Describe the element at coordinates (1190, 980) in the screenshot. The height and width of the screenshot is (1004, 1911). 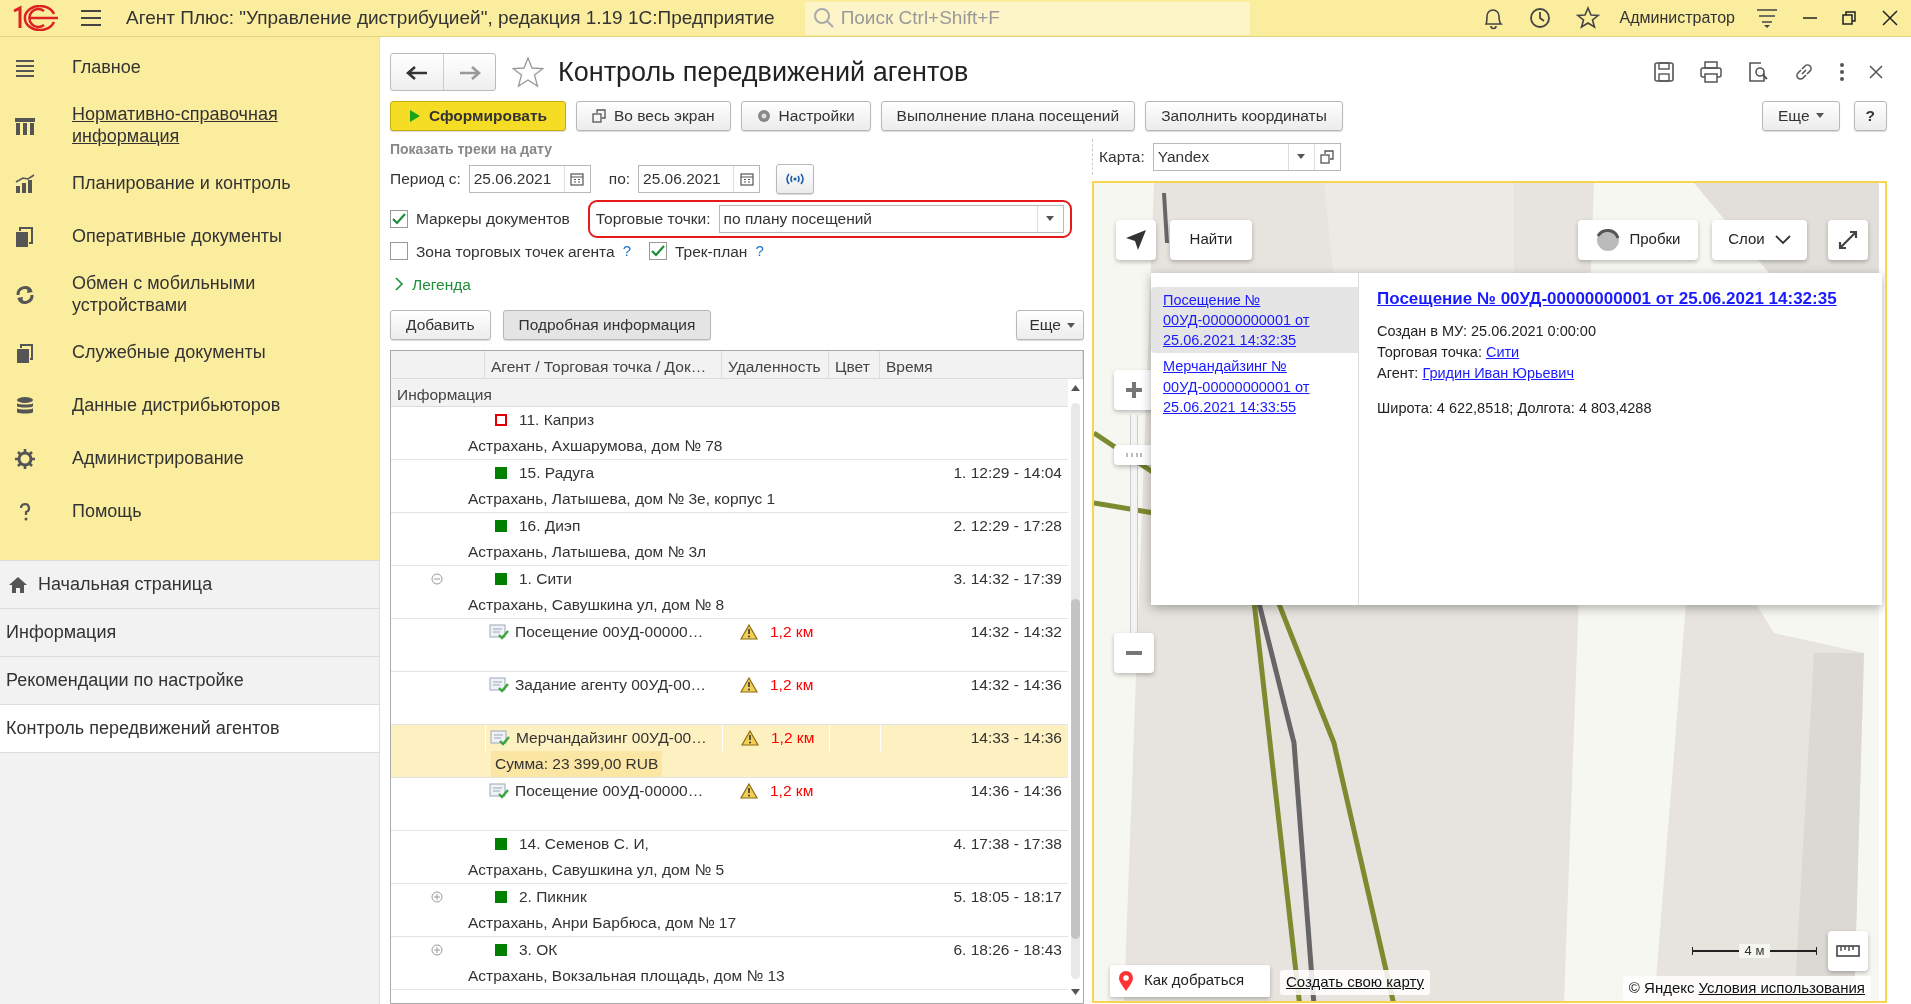
I see `route-button: Как добраться` at that location.